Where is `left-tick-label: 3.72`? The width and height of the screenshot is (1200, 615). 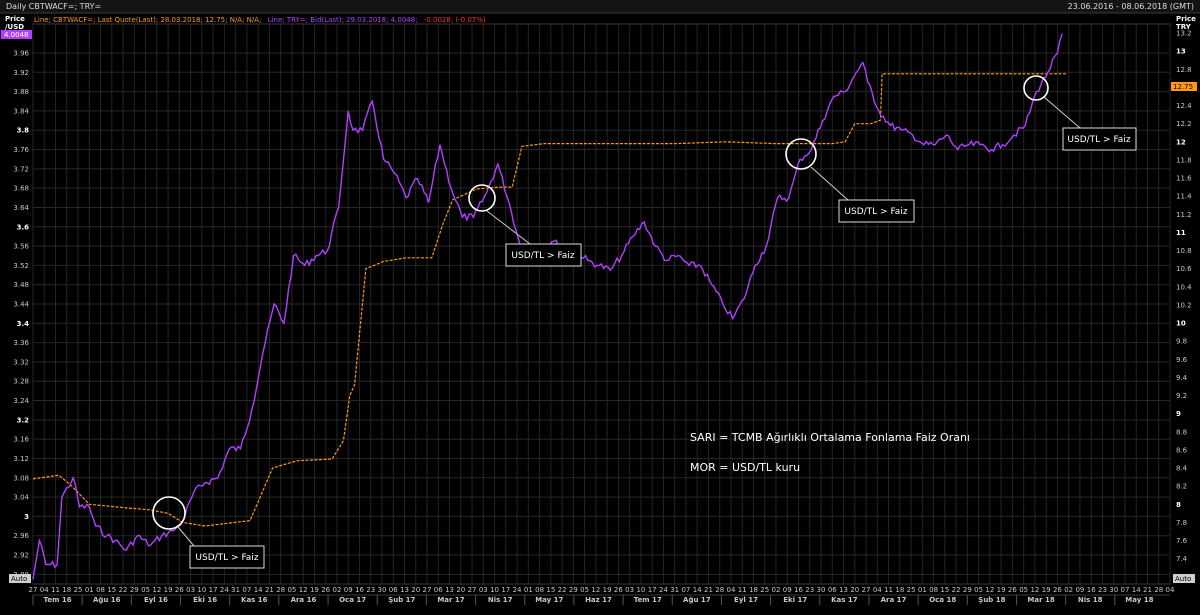 left-tick-label: 3.72 is located at coordinates (21, 169).